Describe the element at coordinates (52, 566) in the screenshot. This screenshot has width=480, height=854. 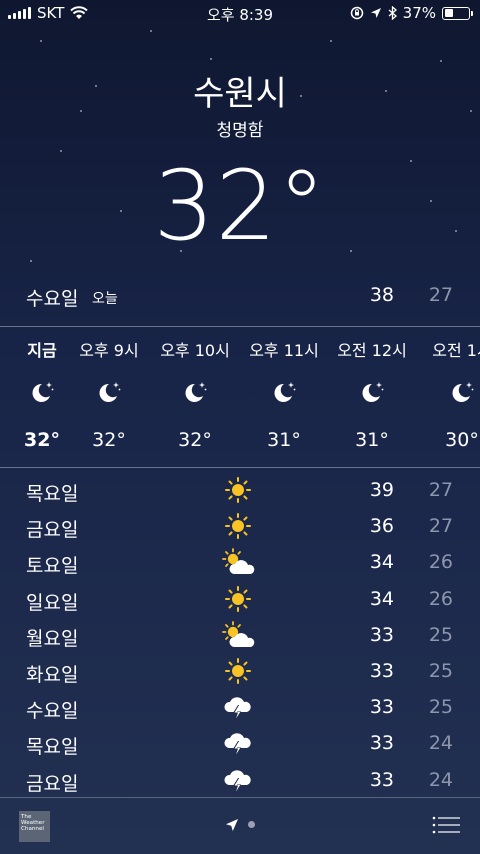
I see `day-name: 토요일` at that location.